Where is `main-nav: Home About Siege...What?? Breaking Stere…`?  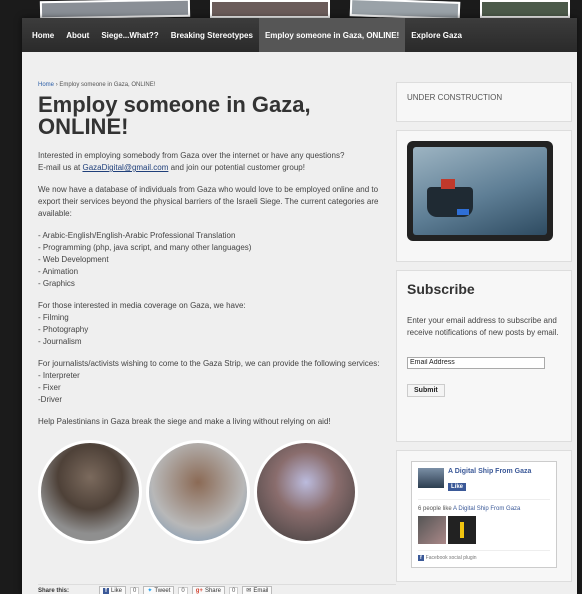
main-nav: Home About Siege...What?? Breaking Stere… is located at coordinates (299, 35).